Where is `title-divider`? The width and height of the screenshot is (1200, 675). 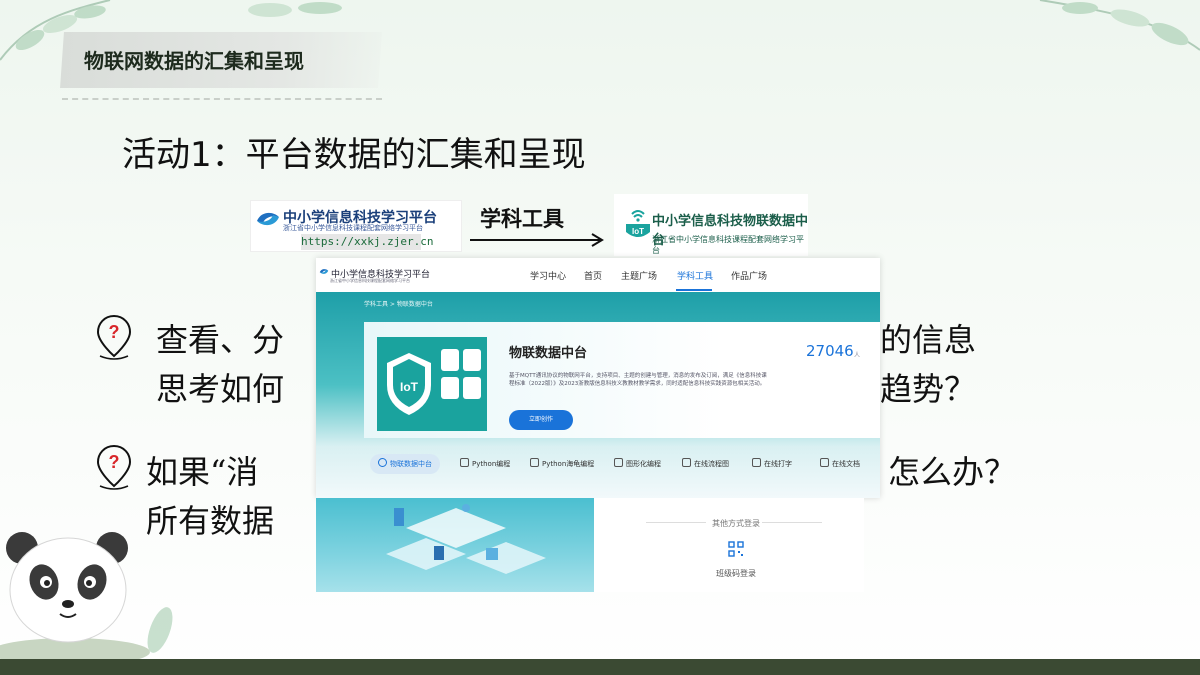
title-divider is located at coordinates (222, 99).